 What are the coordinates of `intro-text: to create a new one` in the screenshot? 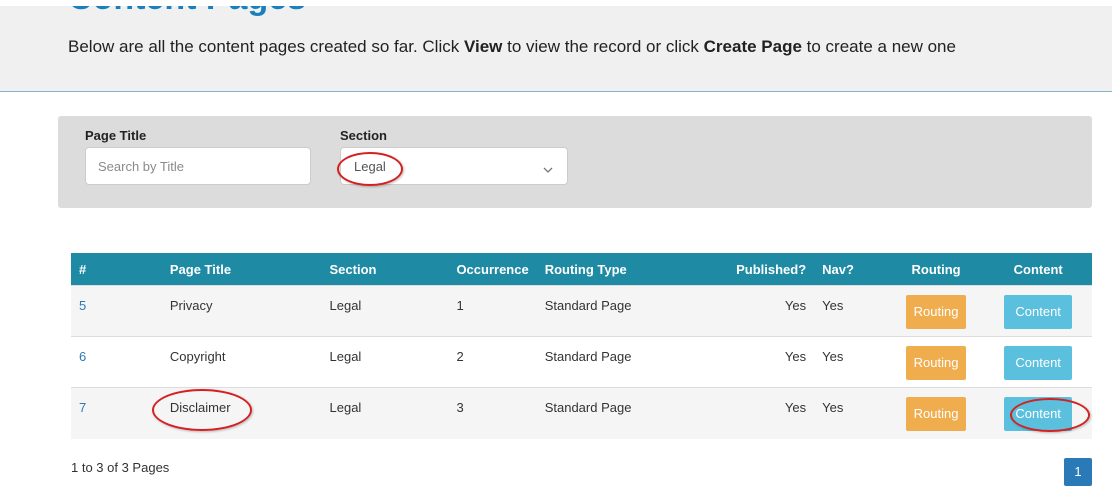 It's located at (878, 46).